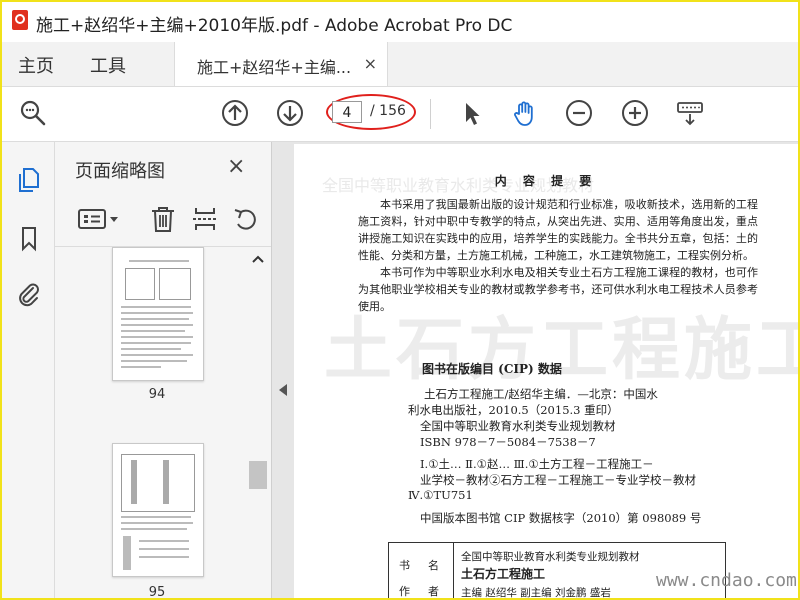  What do you see at coordinates (508, 442) in the screenshot?
I see `cip-line: ISBN 978－7－5084－7538－7` at bounding box center [508, 442].